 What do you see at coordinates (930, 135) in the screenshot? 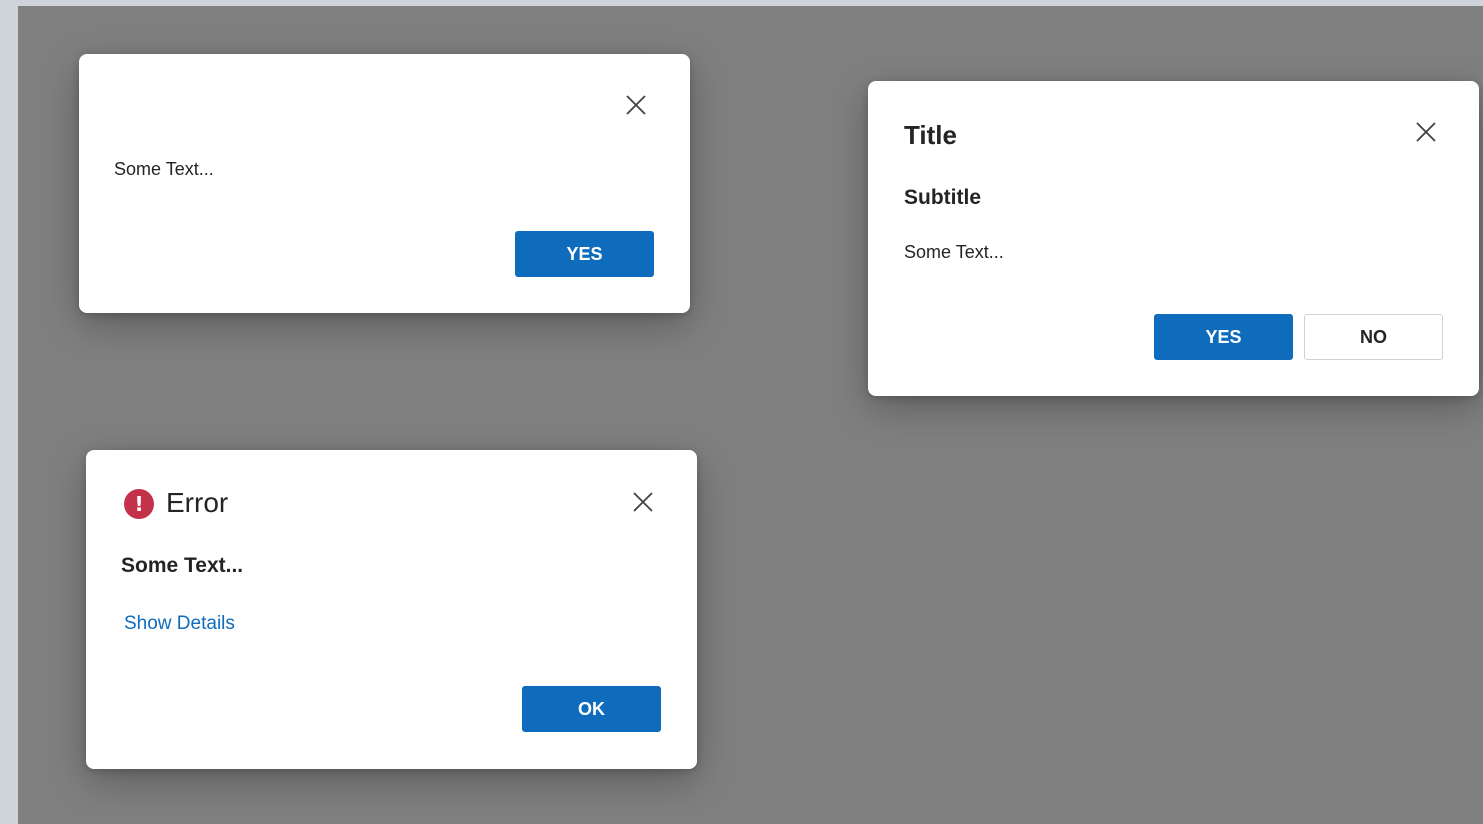
I see `dialog-title: Title` at bounding box center [930, 135].